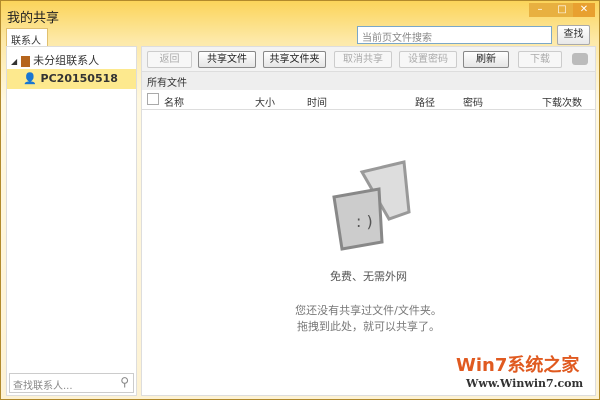 The width and height of the screenshot is (600, 400). Describe the element at coordinates (368, 276) in the screenshot. I see `empty-headline: 免费、无需外网` at that location.